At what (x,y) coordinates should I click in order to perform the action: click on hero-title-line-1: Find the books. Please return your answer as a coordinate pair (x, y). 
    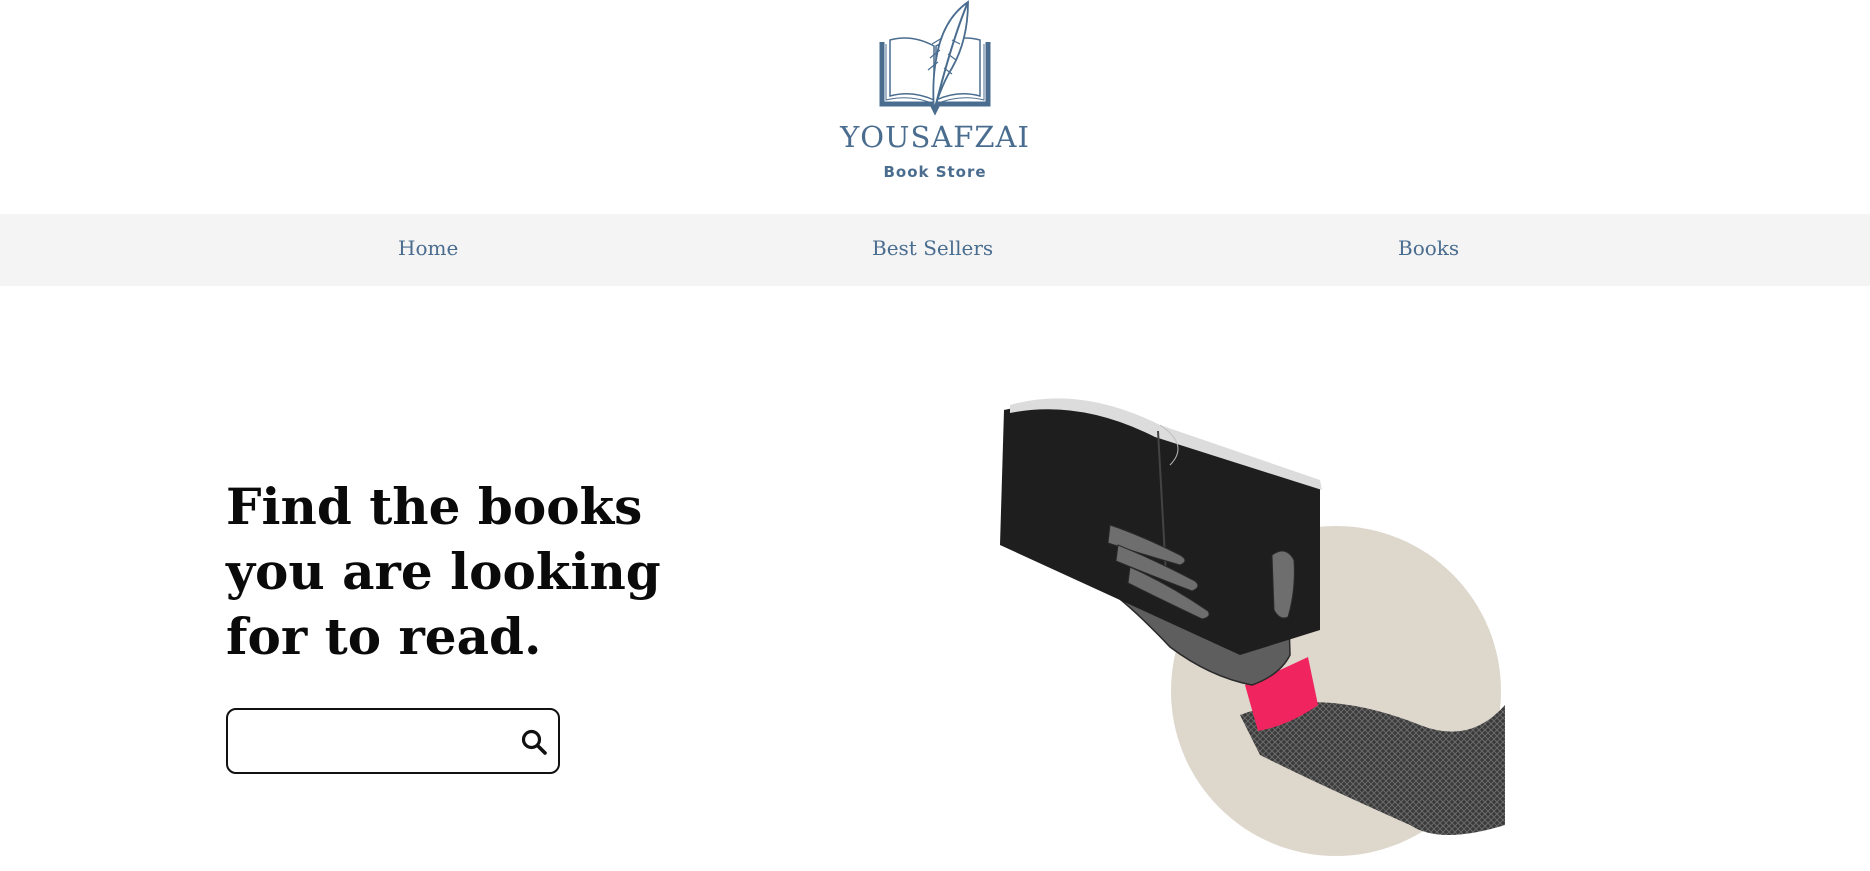
    Looking at the image, I should click on (434, 506).